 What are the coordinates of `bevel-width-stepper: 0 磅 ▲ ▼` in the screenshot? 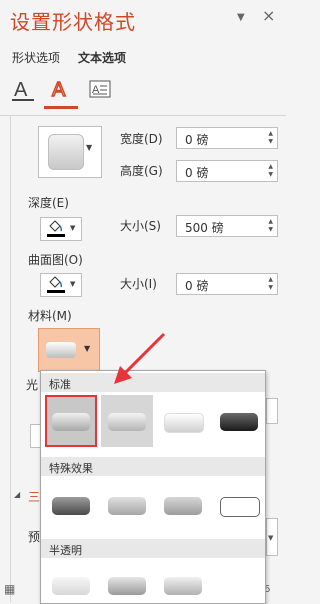 It's located at (227, 138).